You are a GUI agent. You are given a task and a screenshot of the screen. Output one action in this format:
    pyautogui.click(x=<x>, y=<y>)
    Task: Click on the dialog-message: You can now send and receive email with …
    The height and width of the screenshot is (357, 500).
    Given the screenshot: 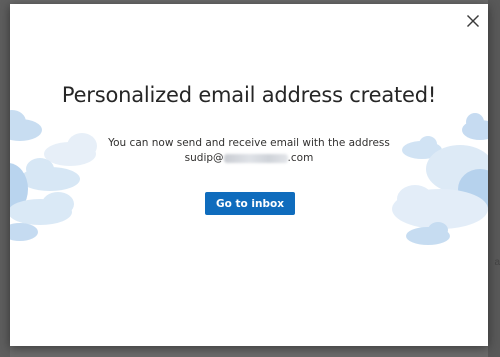 What is the action you would take?
    pyautogui.click(x=249, y=151)
    